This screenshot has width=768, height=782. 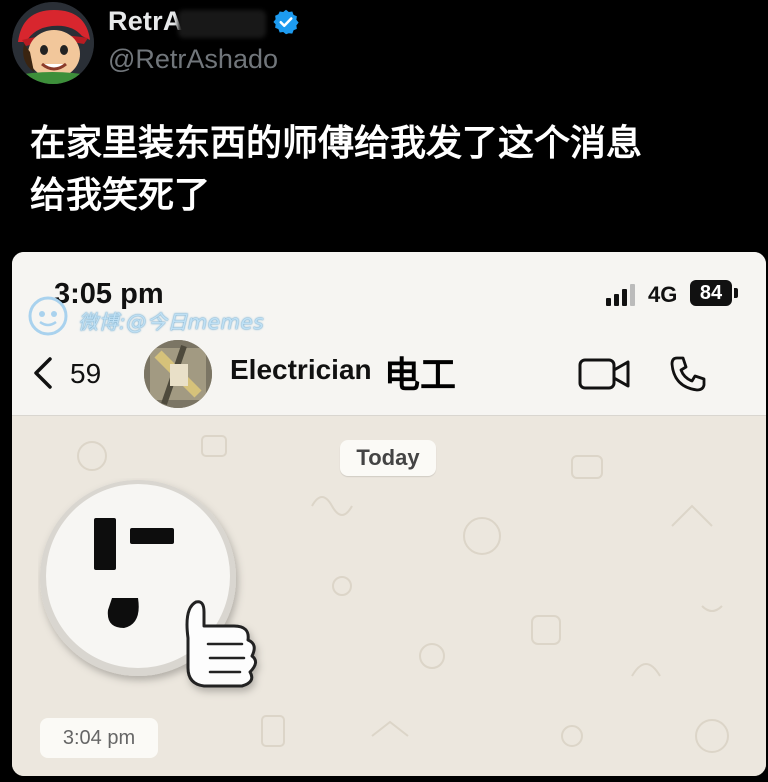 I want to click on contact-name: Electrician, so click(x=301, y=370).